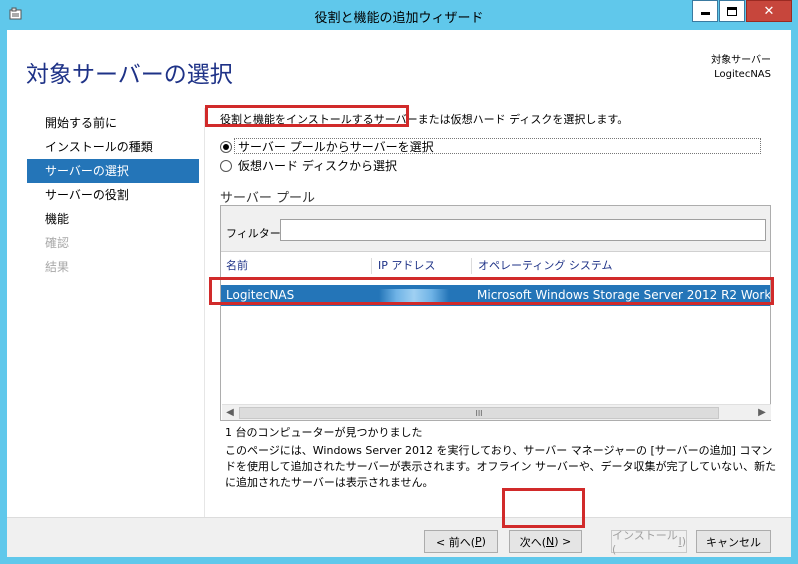  Describe the element at coordinates (533, 542) in the screenshot. I see `next-label: 次へ(` at that location.